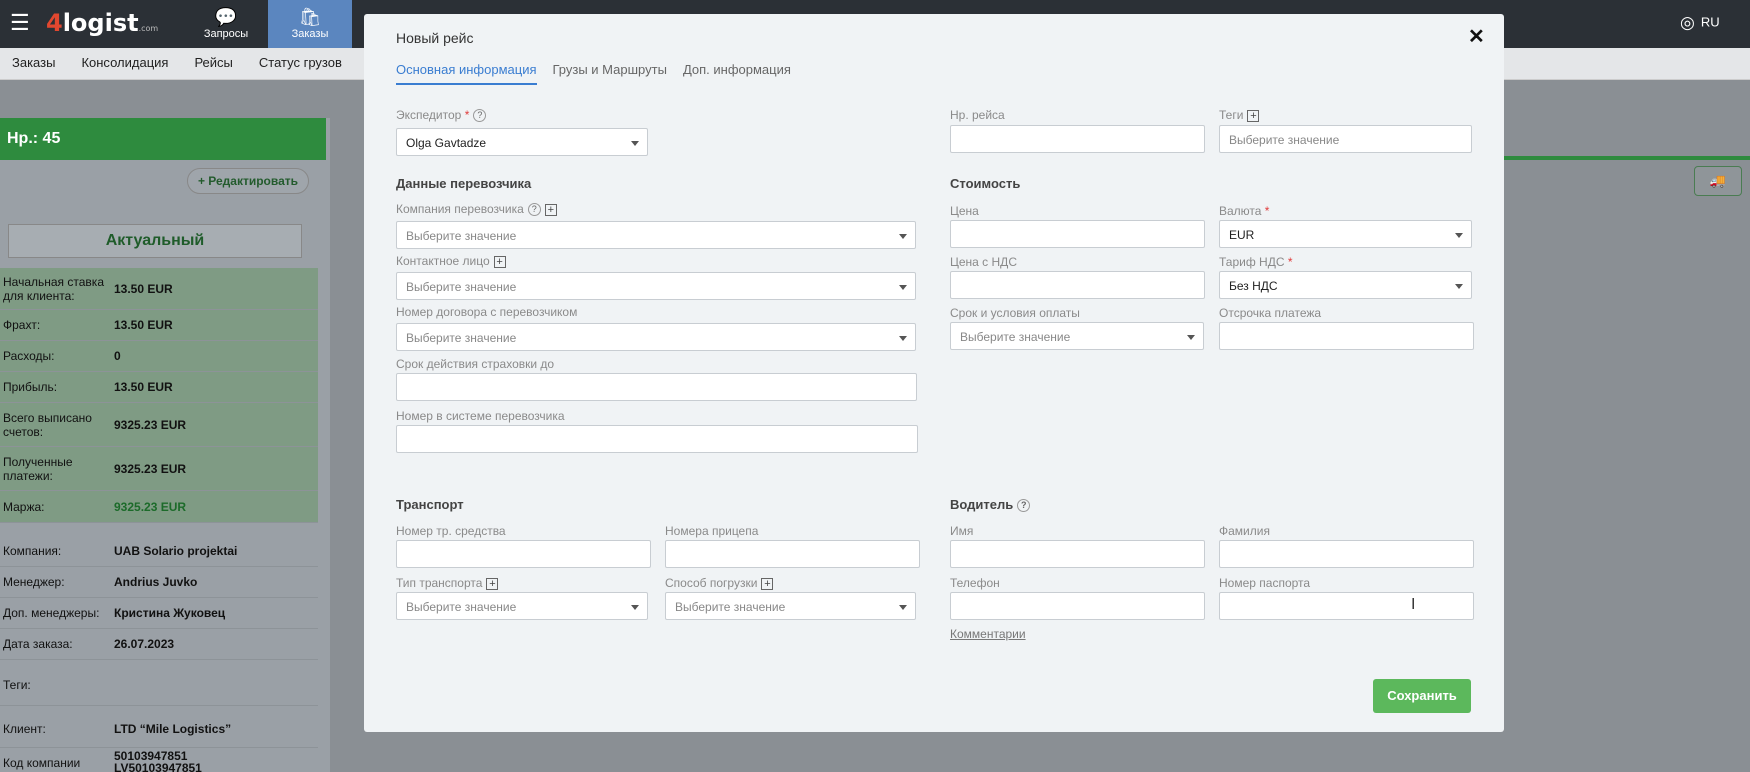 This screenshot has width=1750, height=772. I want to click on last-name-label: Фамилия, so click(1244, 531).